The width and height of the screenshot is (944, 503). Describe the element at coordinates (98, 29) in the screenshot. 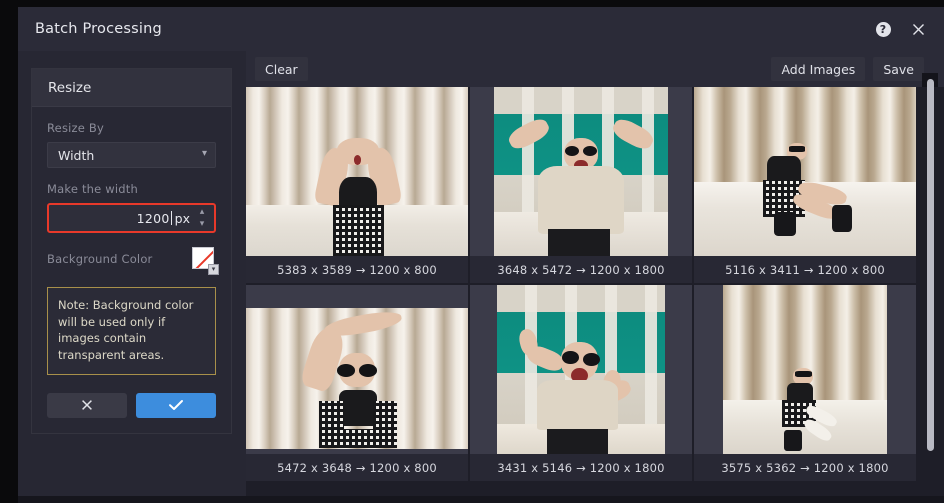

I see `dialog-title: Batch Processing` at that location.